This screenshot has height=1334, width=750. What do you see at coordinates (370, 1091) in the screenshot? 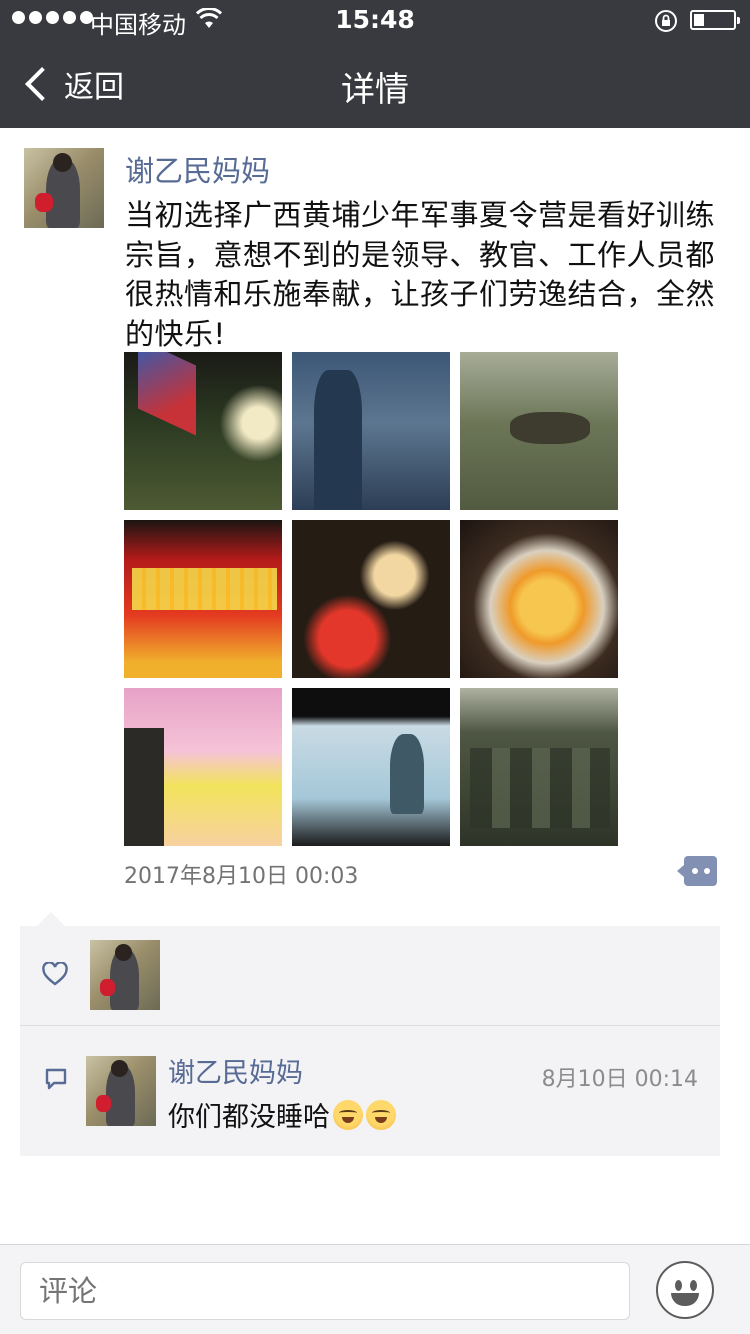
I see `comment-item: 谢乙民妈妈 8月10日 00:14 你们都没睡哈` at bounding box center [370, 1091].